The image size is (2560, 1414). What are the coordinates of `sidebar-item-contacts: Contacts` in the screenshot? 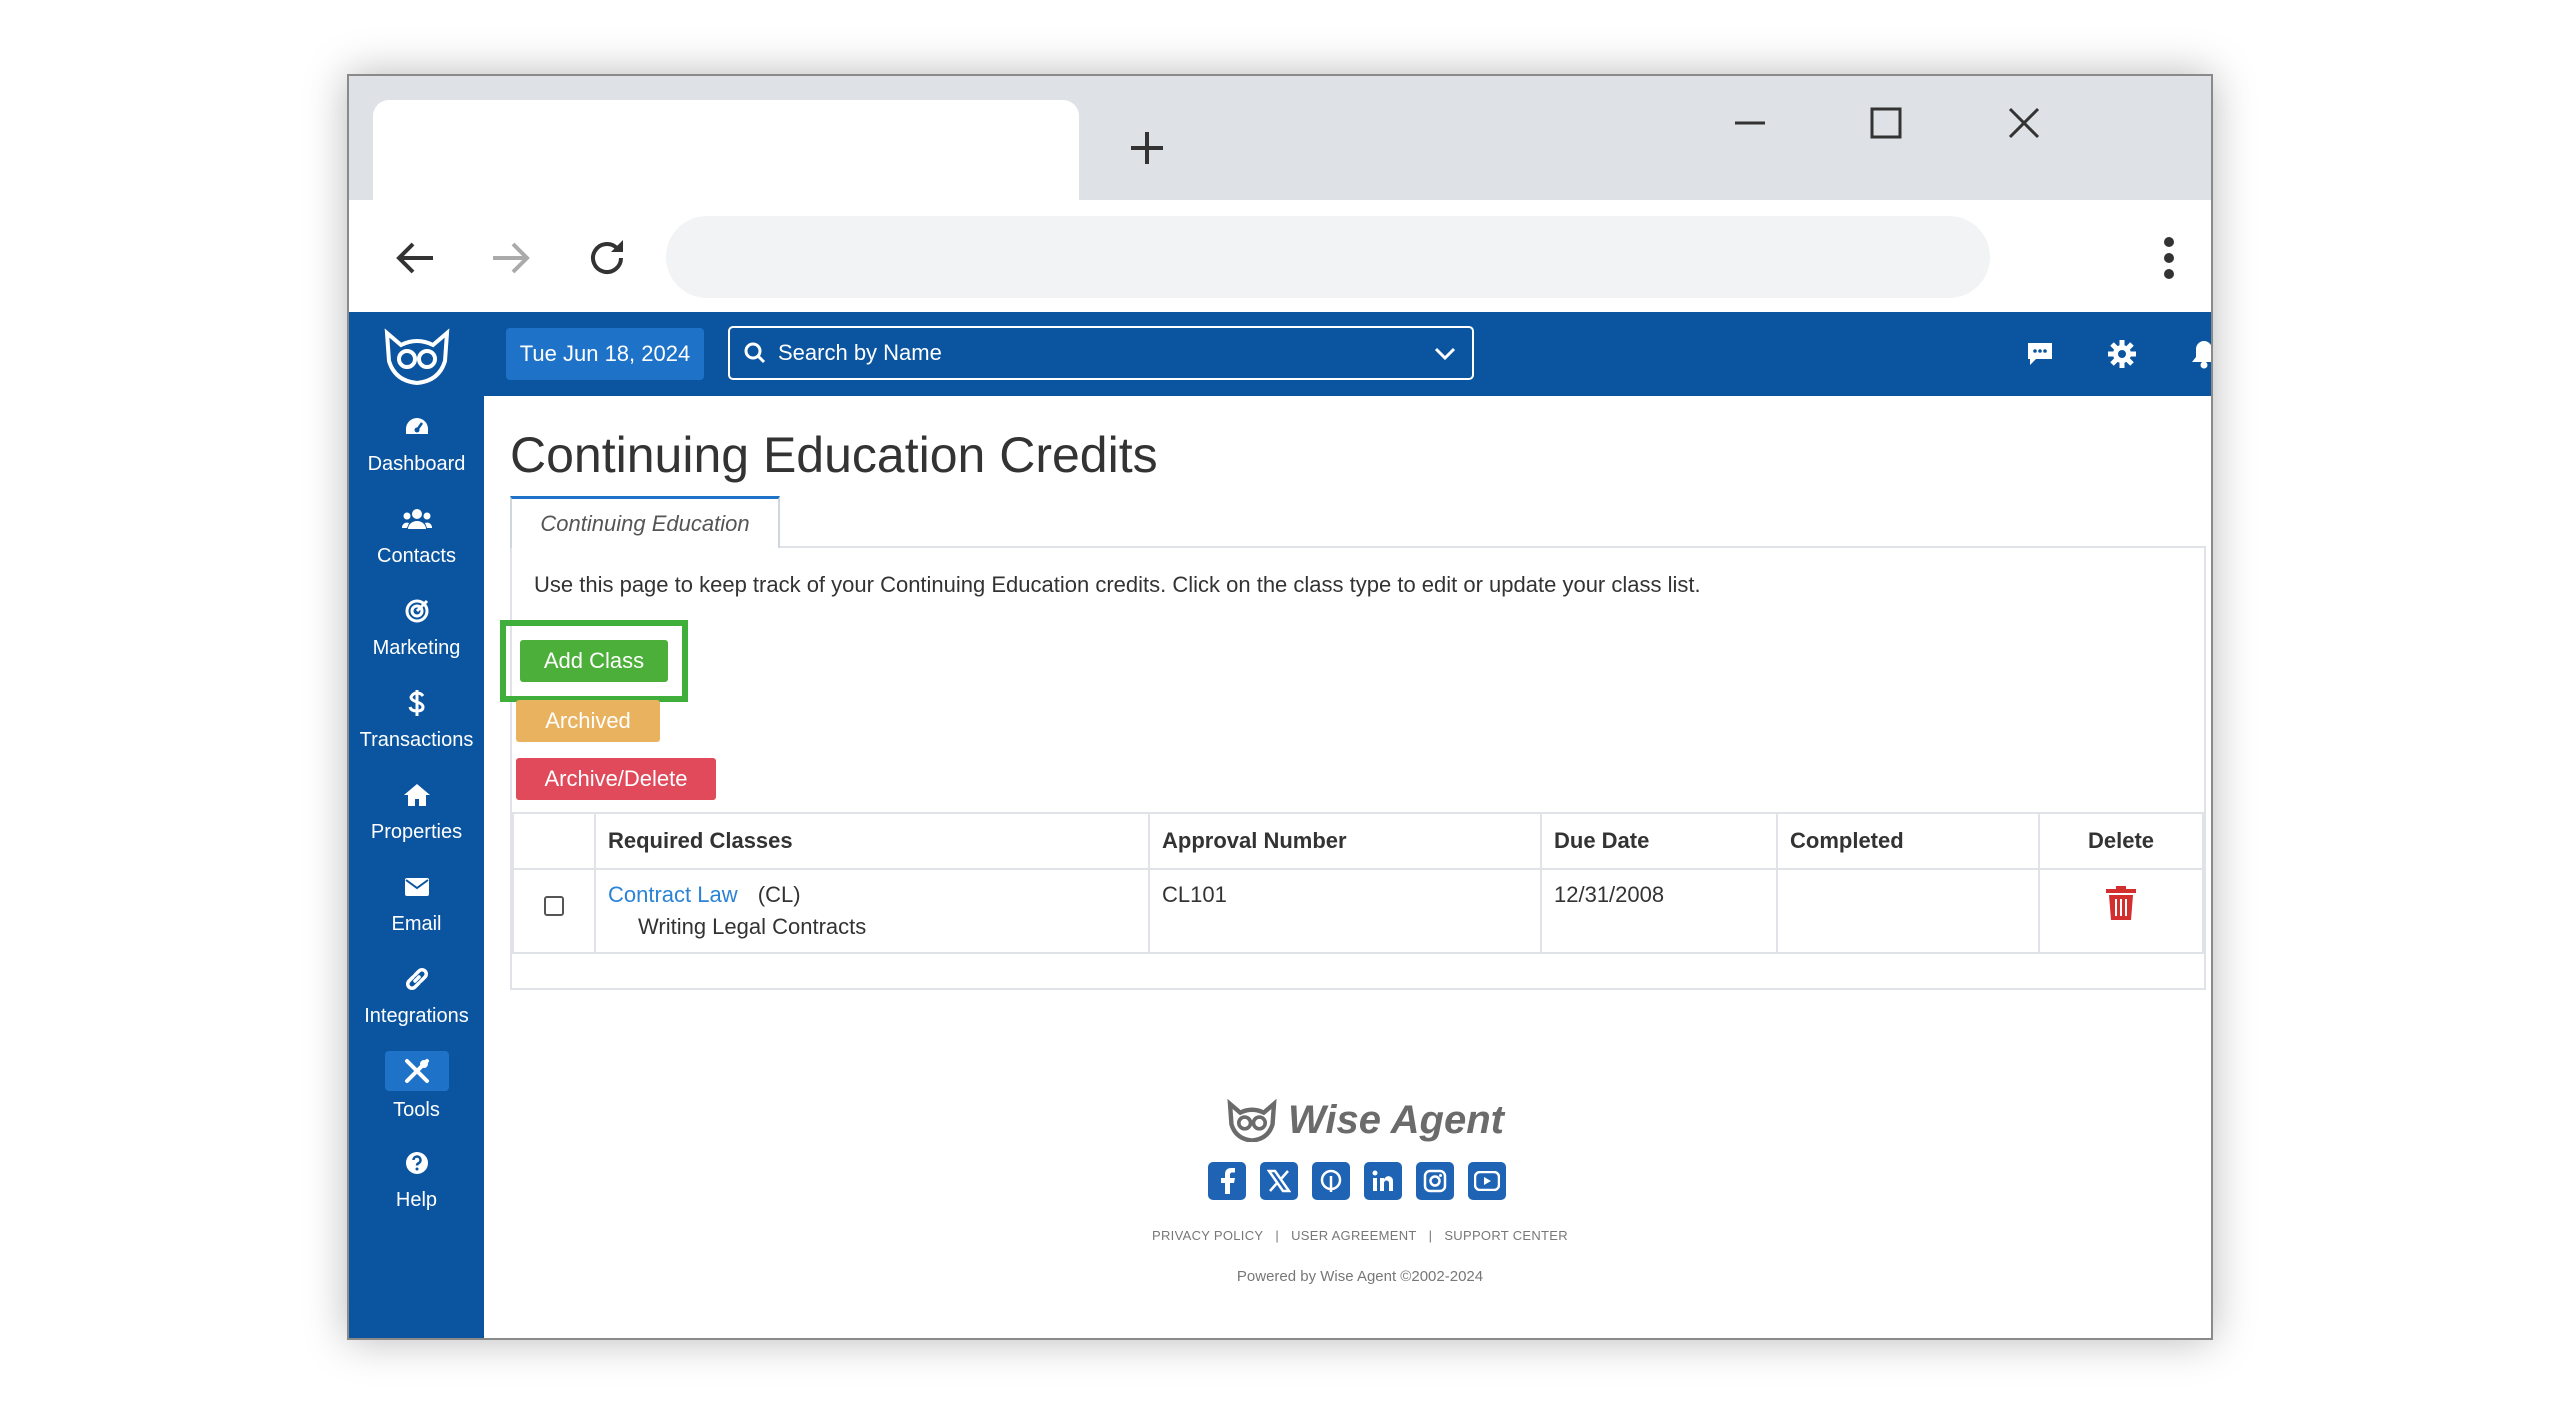 It's located at (416, 534).